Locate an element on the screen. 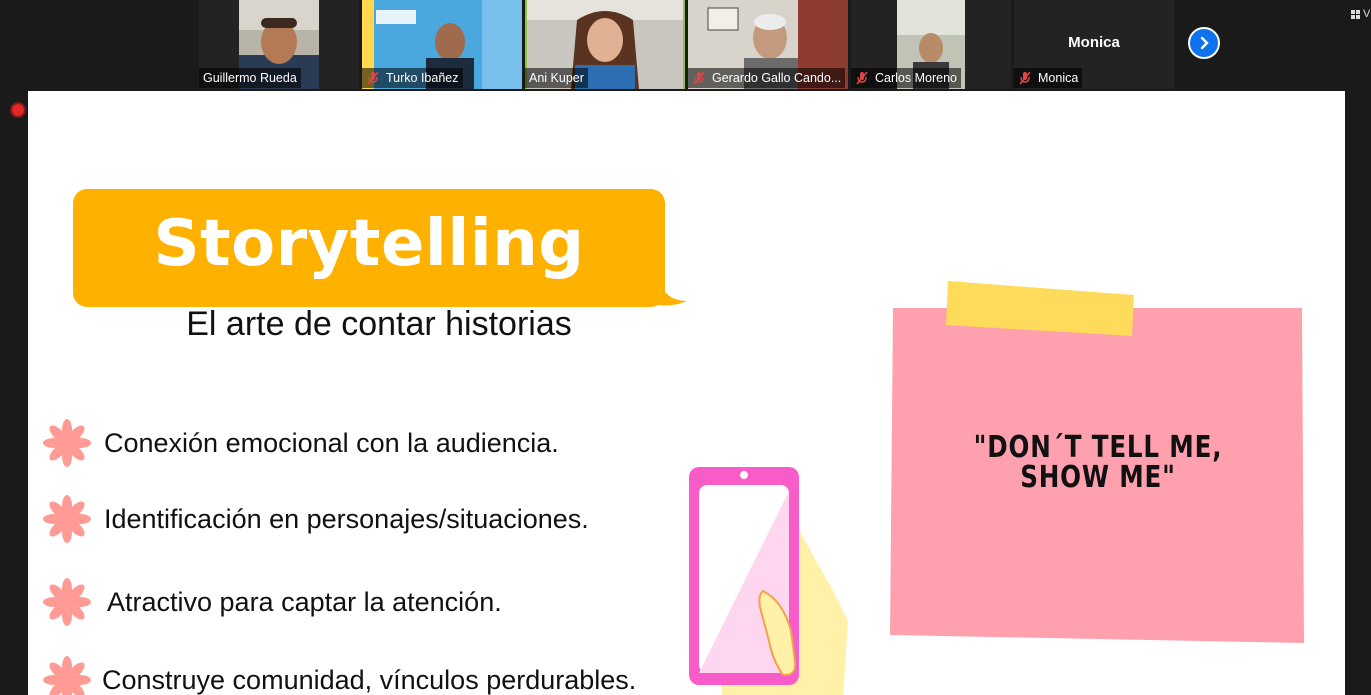 The width and height of the screenshot is (1371, 695). bullet-item: Atractivo para captar la atención. is located at coordinates (272, 602).